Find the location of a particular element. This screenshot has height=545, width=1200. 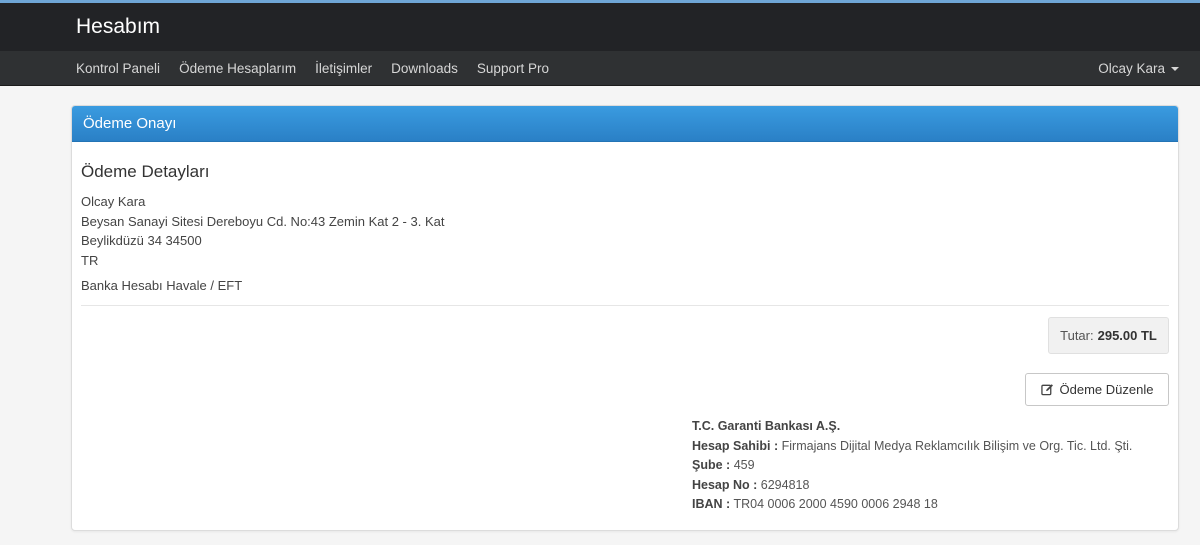

nav-kontrol-paneli: Kontrol Paneli is located at coordinates (118, 68).